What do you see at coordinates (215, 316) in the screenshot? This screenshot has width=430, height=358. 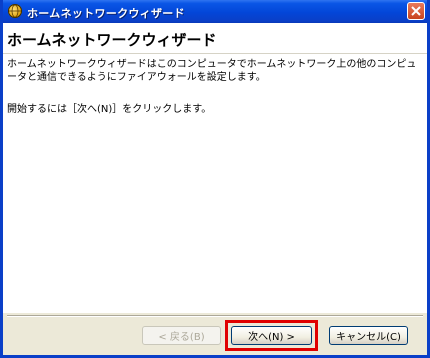 I see `footer-divider` at bounding box center [215, 316].